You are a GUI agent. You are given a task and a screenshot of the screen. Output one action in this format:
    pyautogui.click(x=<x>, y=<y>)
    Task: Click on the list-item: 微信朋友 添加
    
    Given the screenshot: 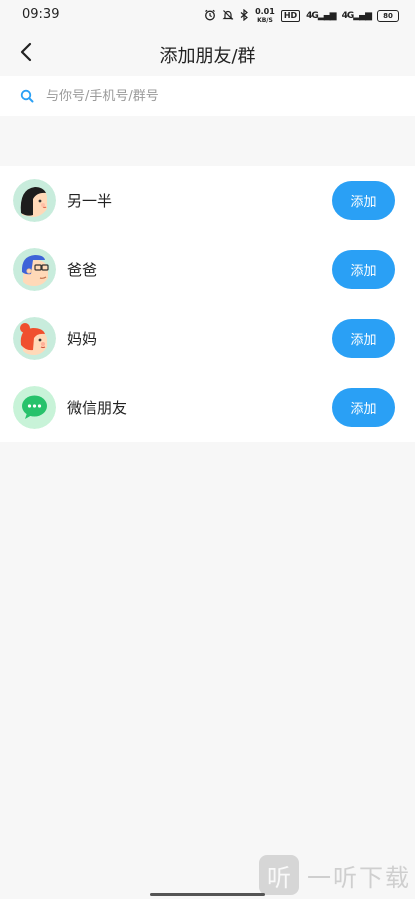 What is the action you would take?
    pyautogui.click(x=207, y=407)
    